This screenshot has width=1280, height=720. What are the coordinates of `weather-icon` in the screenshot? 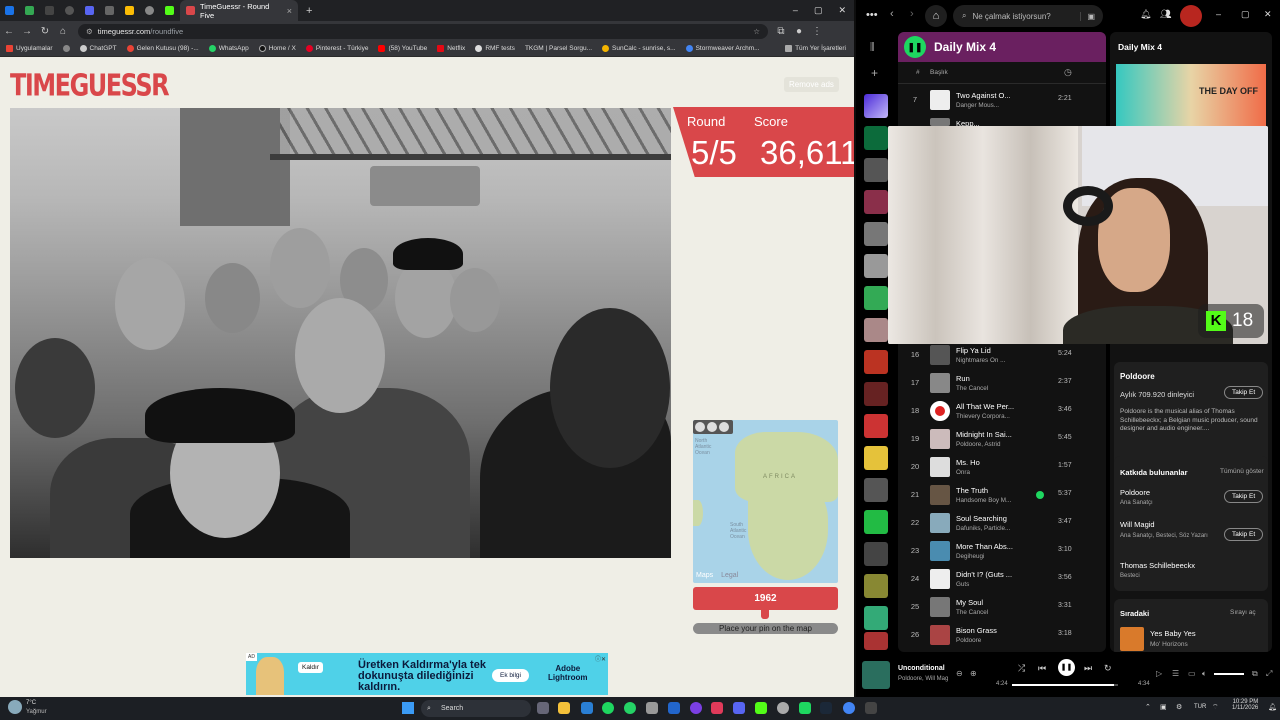 It's located at (15, 707).